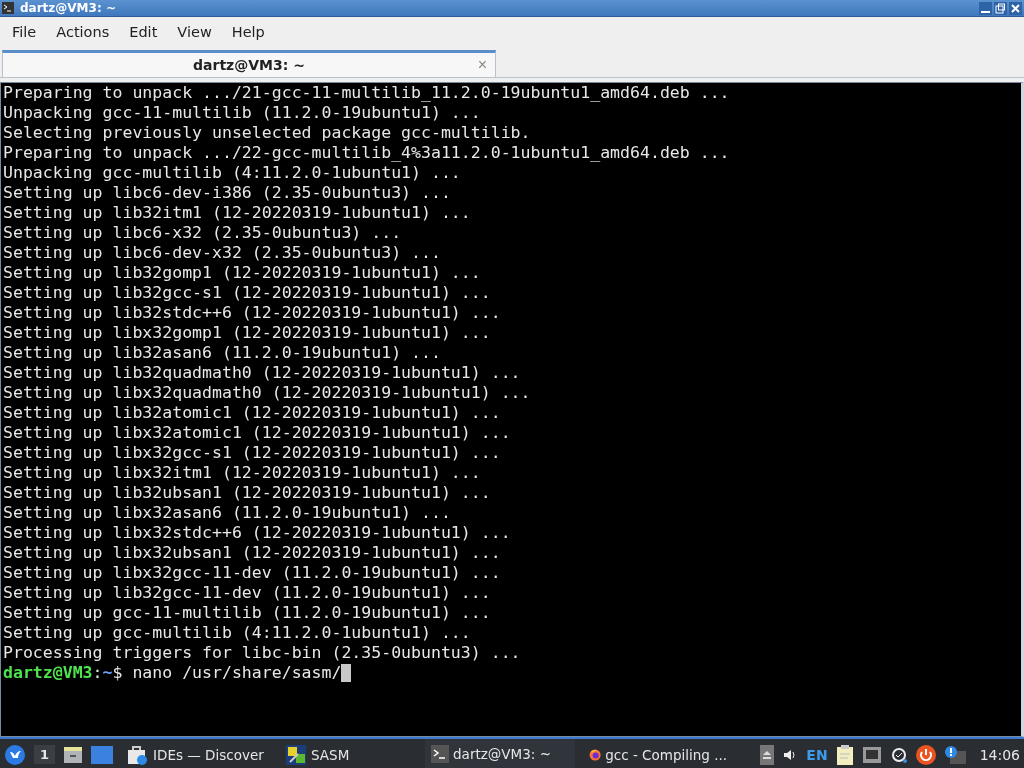  What do you see at coordinates (143, 32) in the screenshot?
I see `menu-item: Edit` at bounding box center [143, 32].